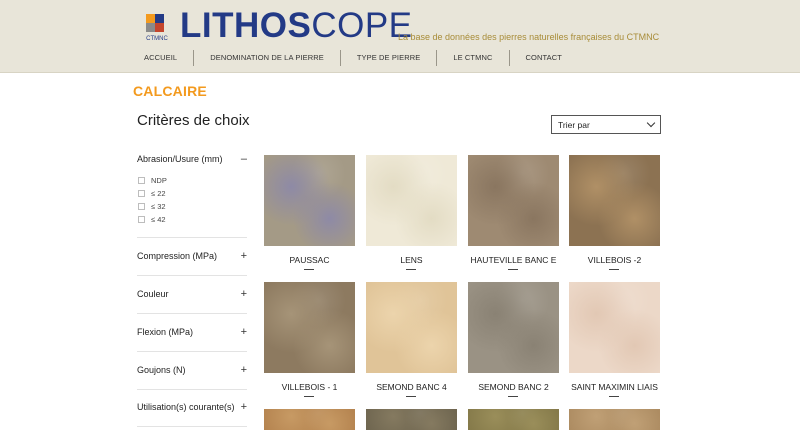 This screenshot has height=430, width=800. What do you see at coordinates (411, 387) in the screenshot?
I see `stone-name: SEMOND BANC 4` at bounding box center [411, 387].